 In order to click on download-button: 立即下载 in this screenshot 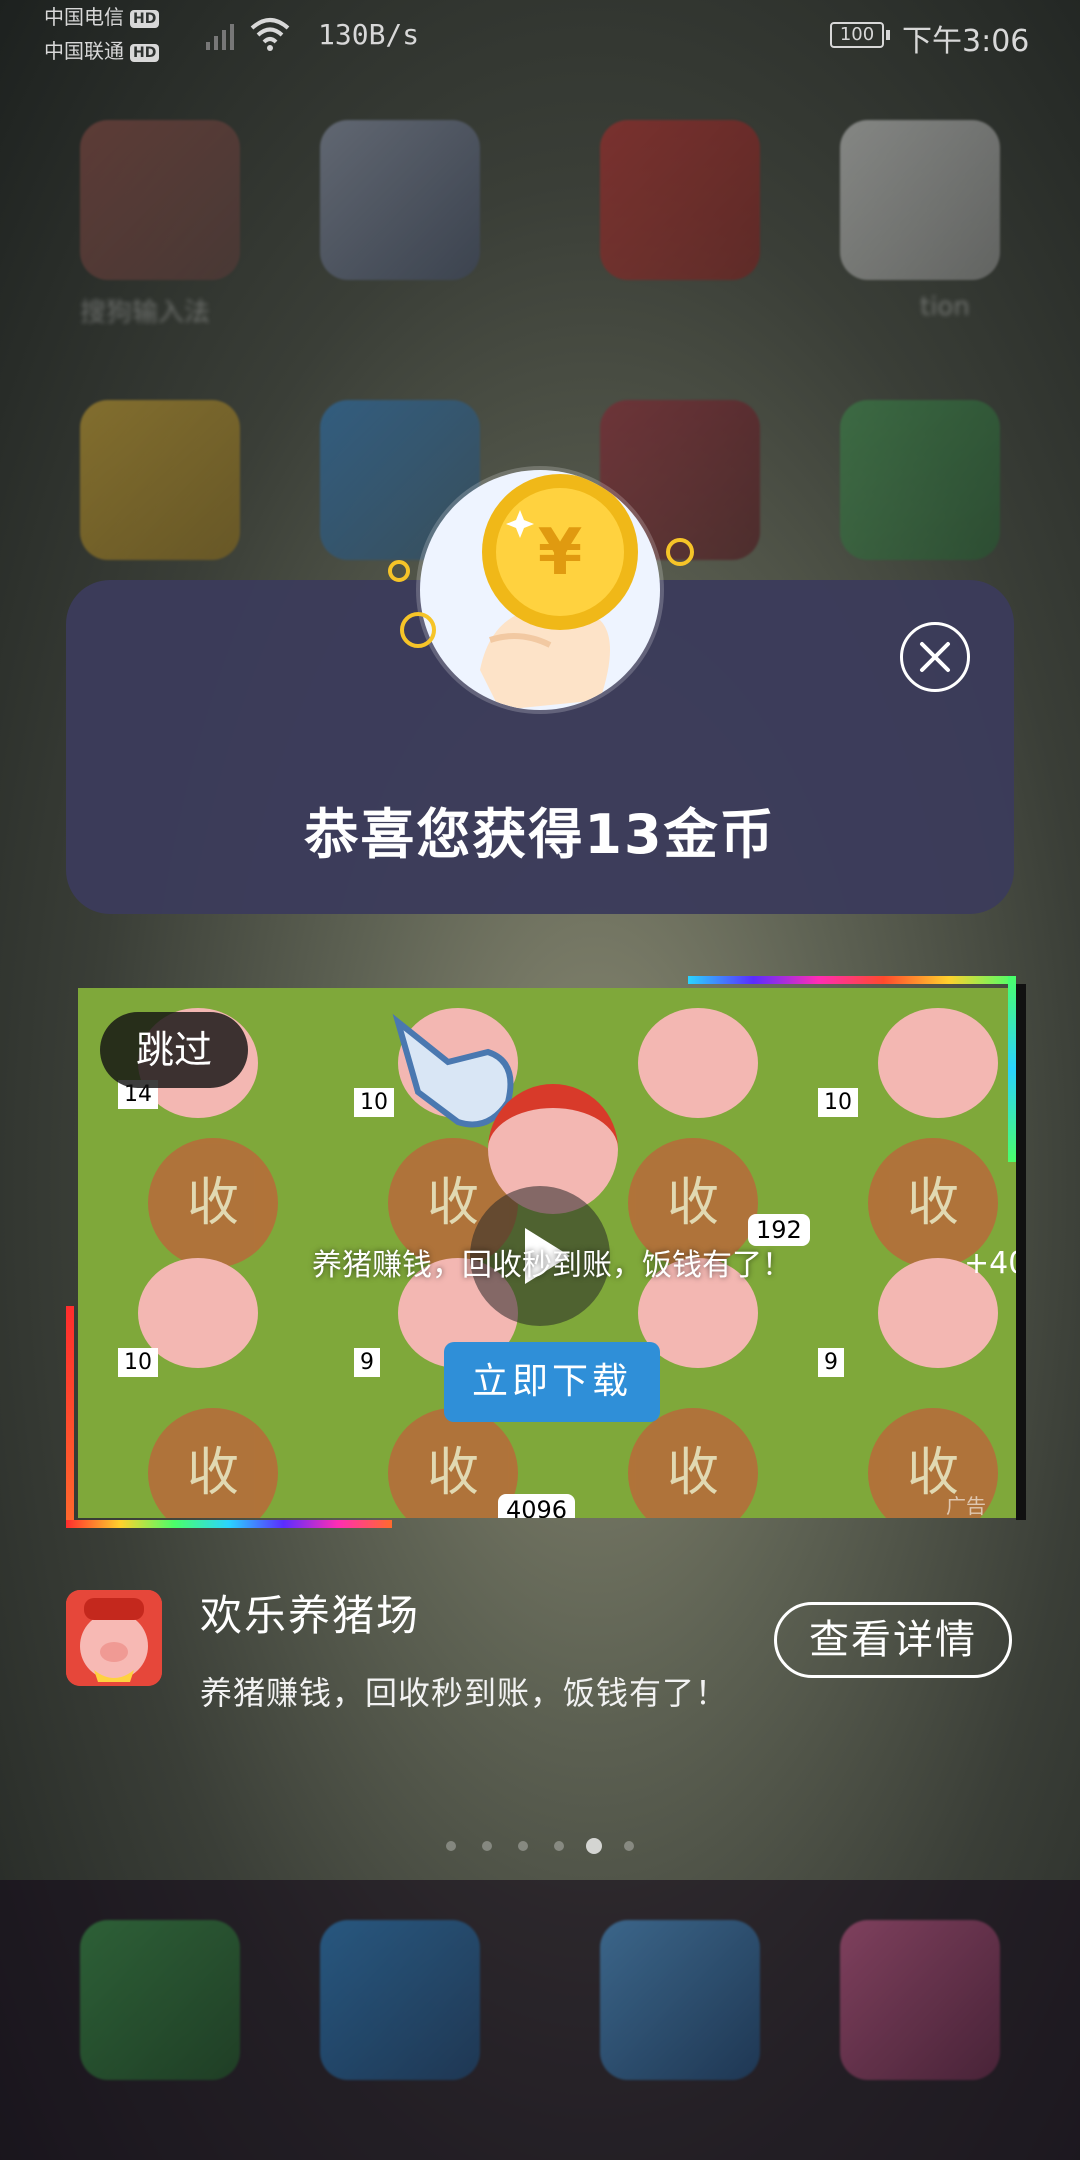, I will do `click(552, 1382)`.